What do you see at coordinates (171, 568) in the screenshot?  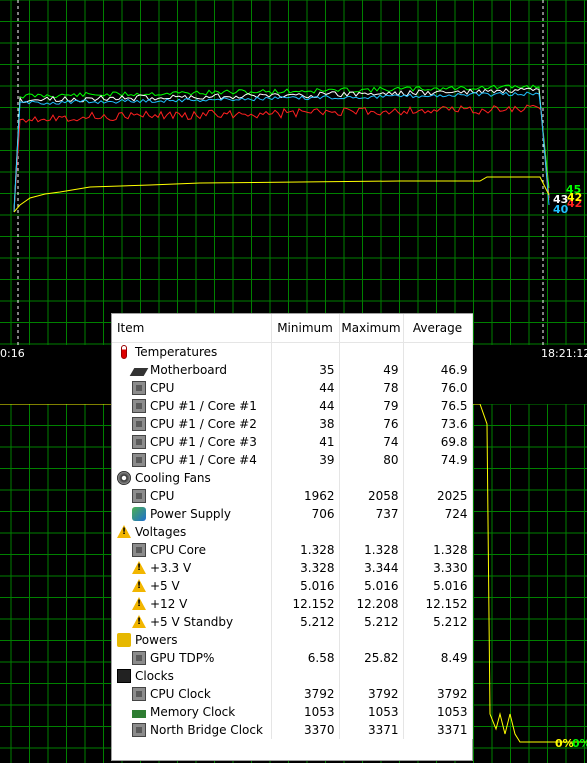 I see `item-label: +3.3 V` at bounding box center [171, 568].